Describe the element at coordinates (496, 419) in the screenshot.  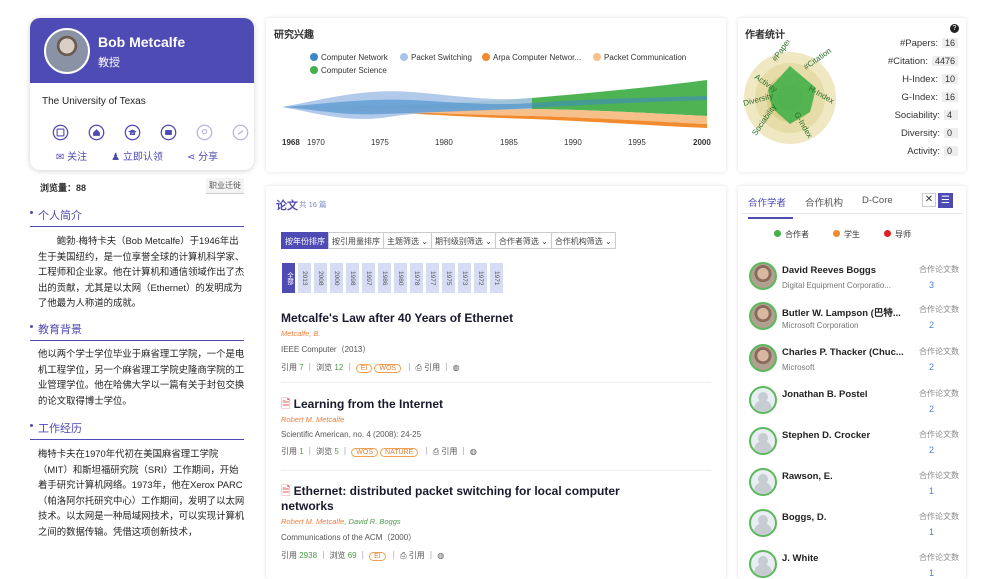
I see `paper-authors: Robert M. Metcalfe` at that location.